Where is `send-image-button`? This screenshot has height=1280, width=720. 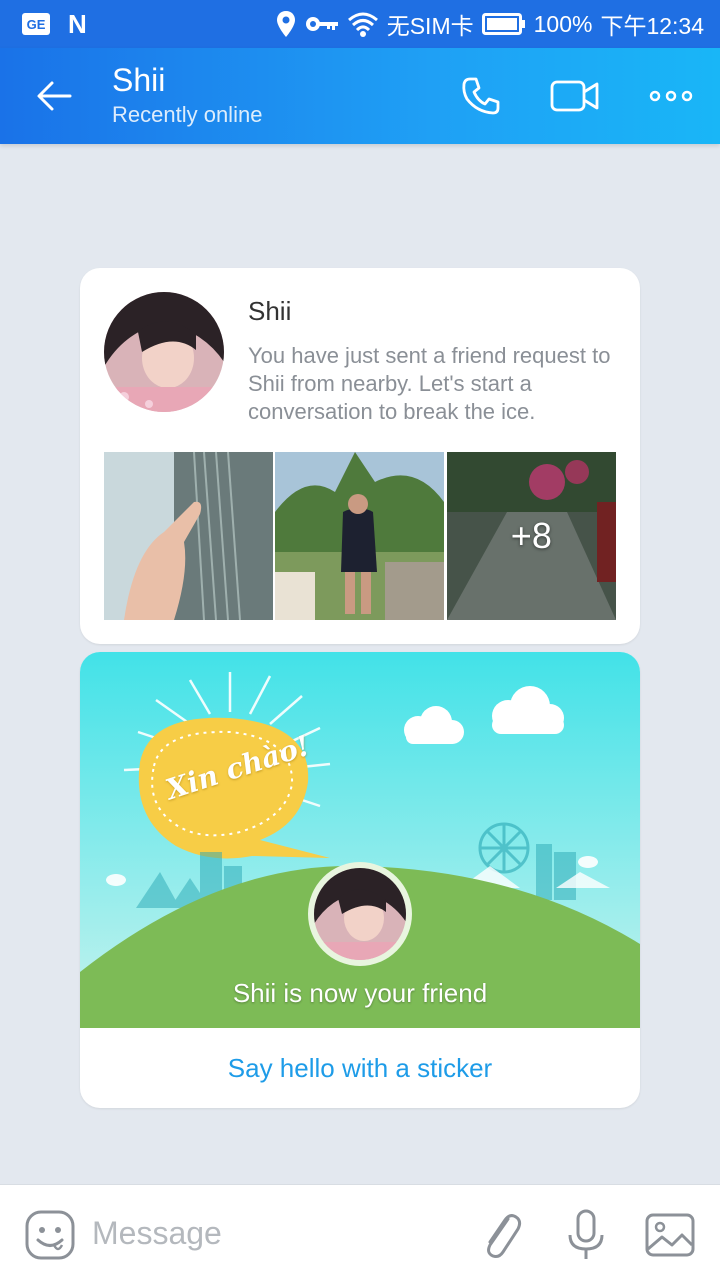 send-image-button is located at coordinates (670, 1235).